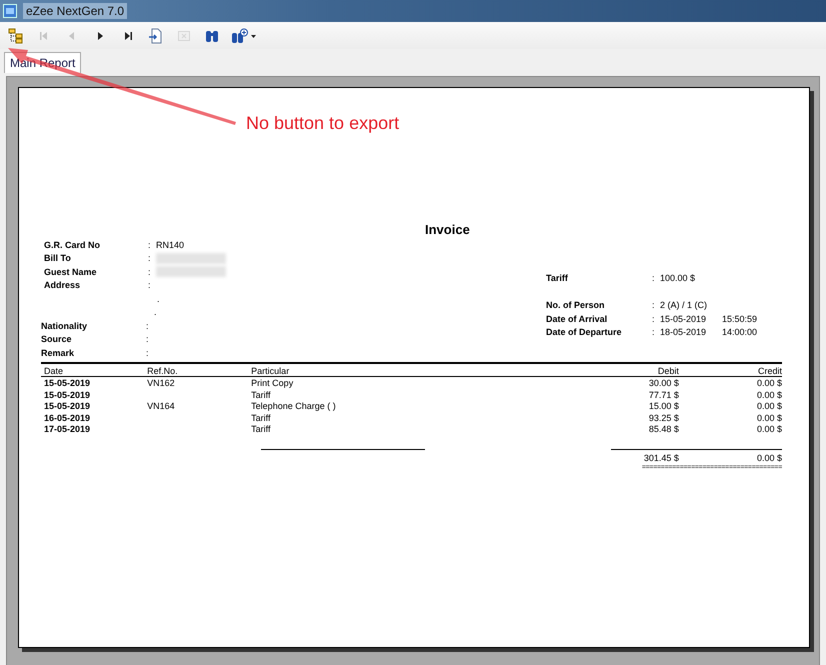  I want to click on column-header: Debit, so click(667, 371).